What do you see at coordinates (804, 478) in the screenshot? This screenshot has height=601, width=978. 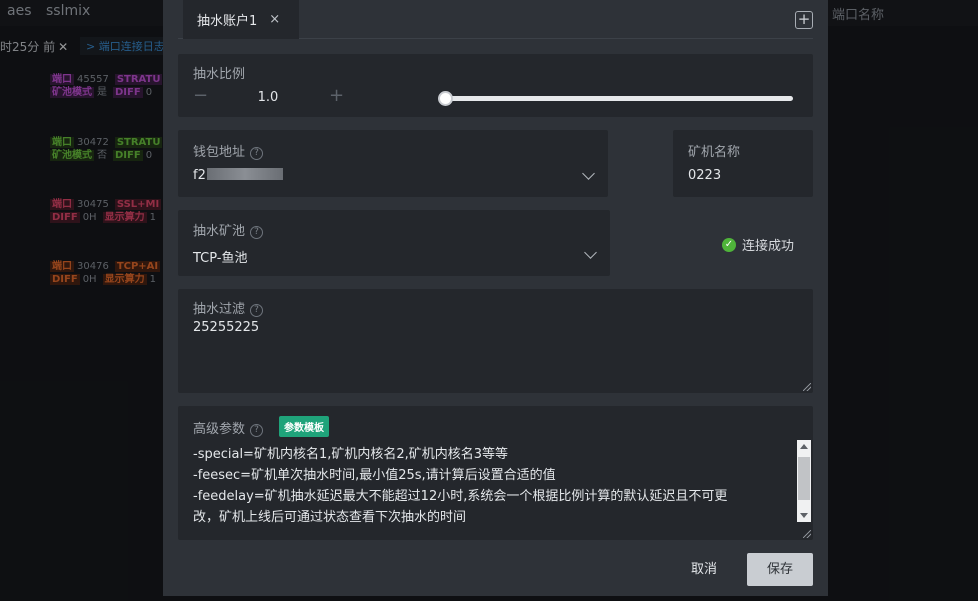 I see `scrollbar-thumb` at bounding box center [804, 478].